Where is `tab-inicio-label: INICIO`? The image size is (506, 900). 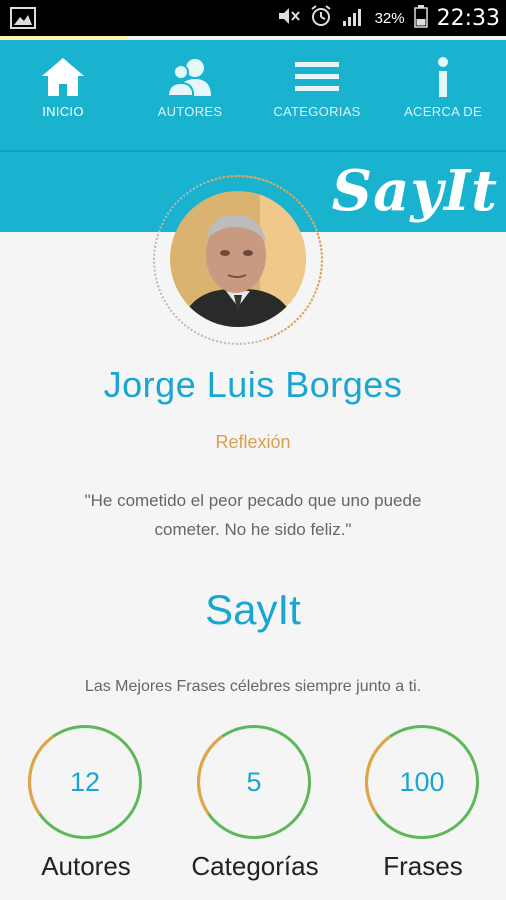
tab-inicio-label: INICIO is located at coordinates (63, 111).